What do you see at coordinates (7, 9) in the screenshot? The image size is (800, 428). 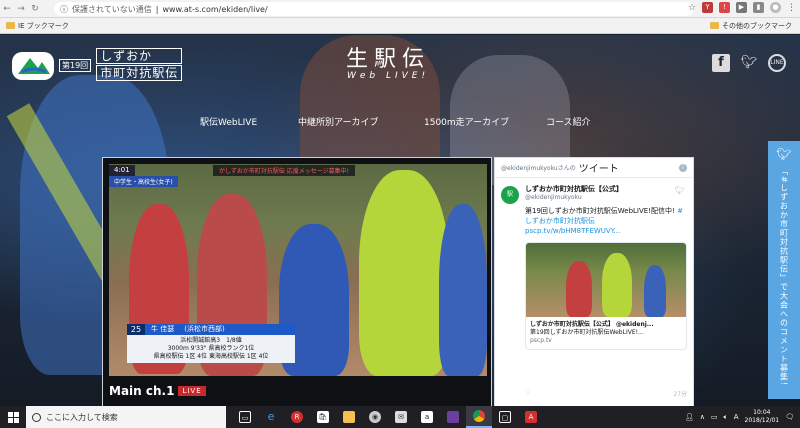 I see `back-icon: ←` at bounding box center [7, 9].